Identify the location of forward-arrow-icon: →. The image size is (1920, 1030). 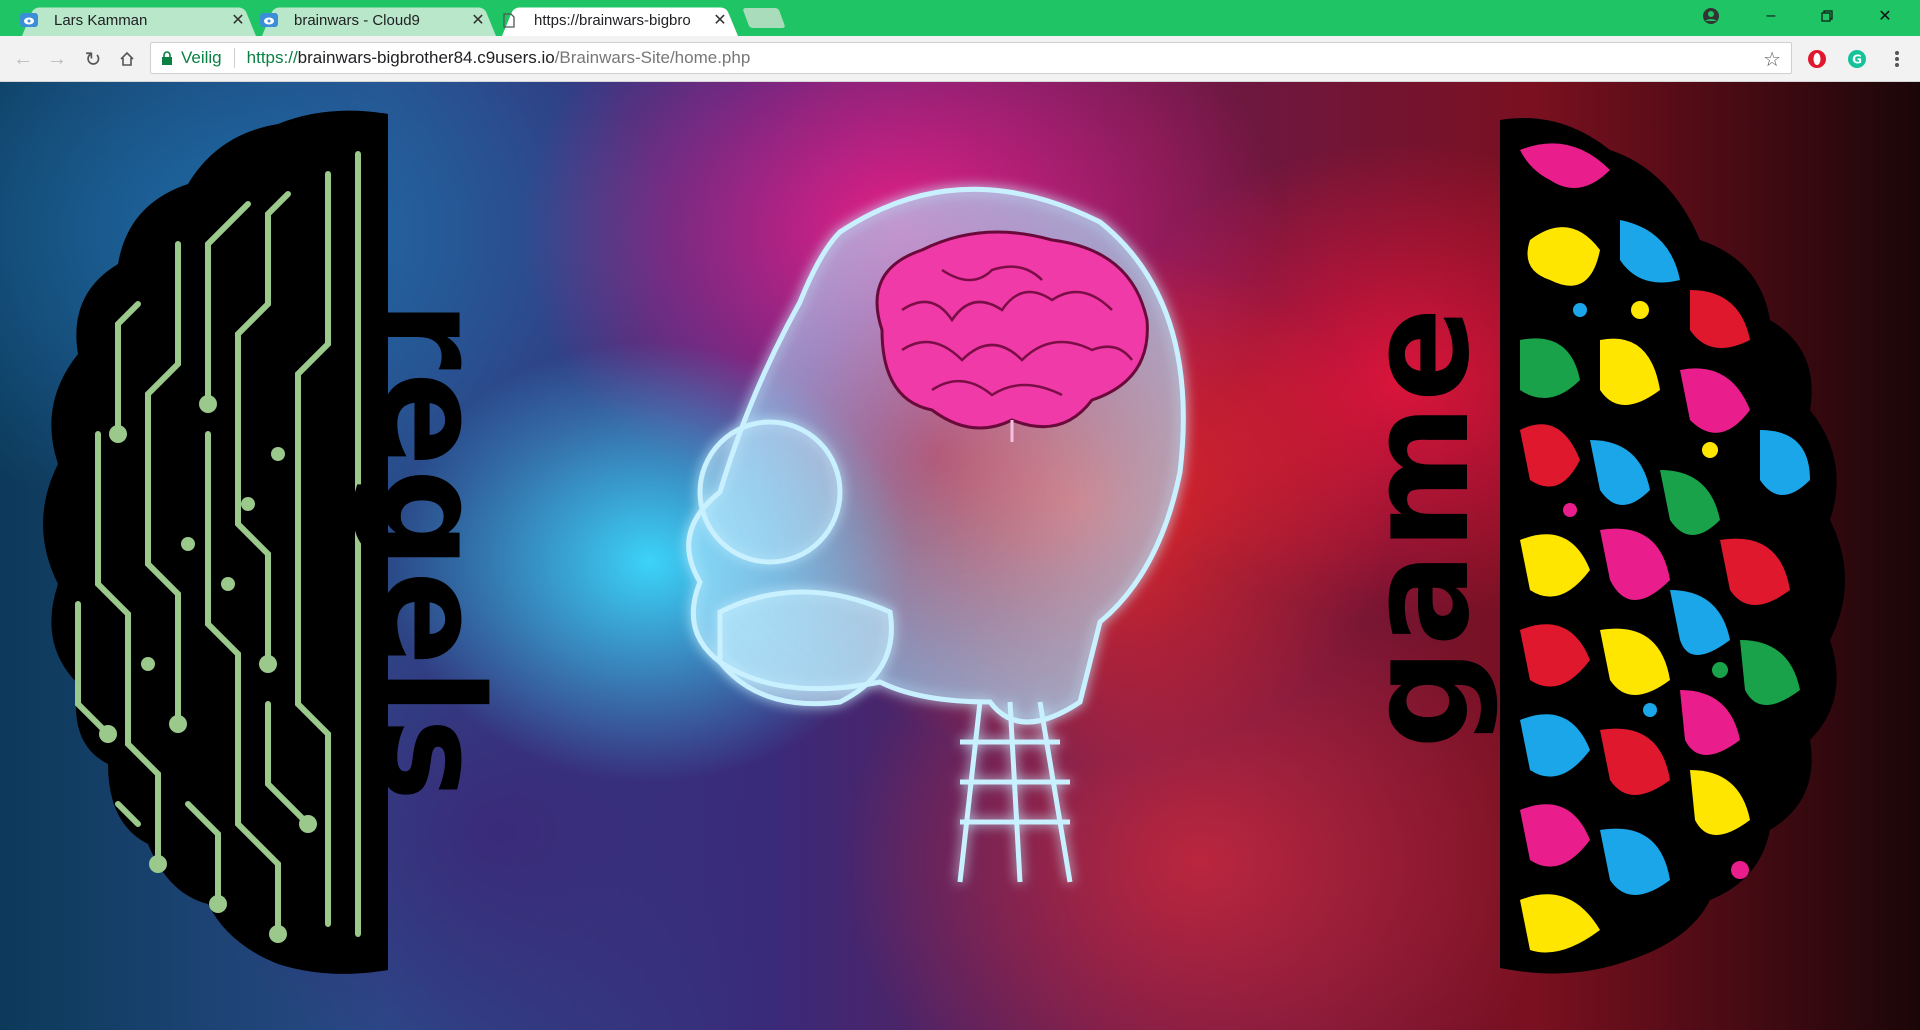
(57, 59).